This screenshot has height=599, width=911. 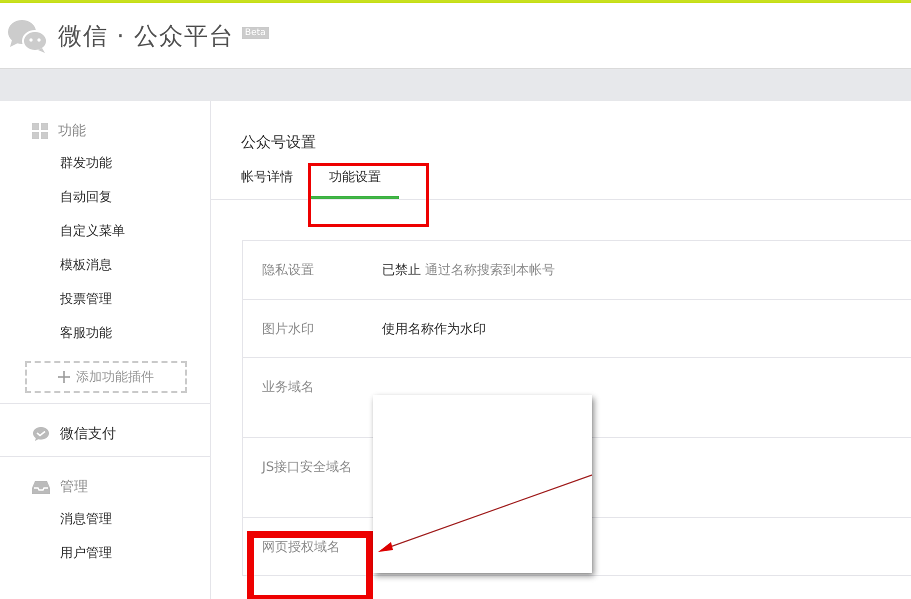 What do you see at coordinates (105, 232) in the screenshot?
I see `nav-item: 自定义菜单` at bounding box center [105, 232].